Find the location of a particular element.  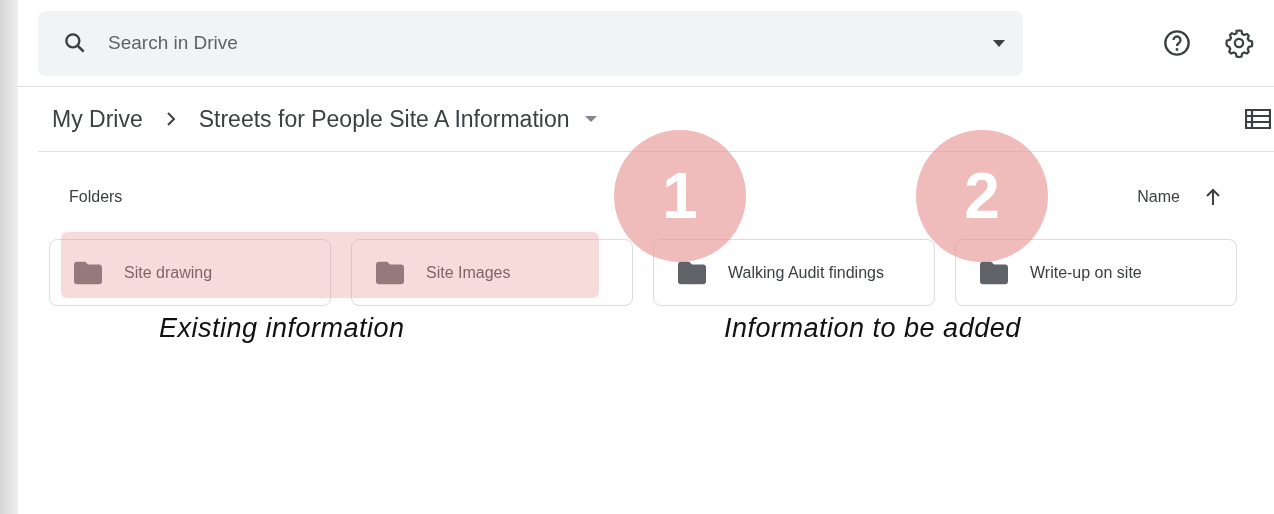

caption: Information to be added is located at coordinates (872, 328).